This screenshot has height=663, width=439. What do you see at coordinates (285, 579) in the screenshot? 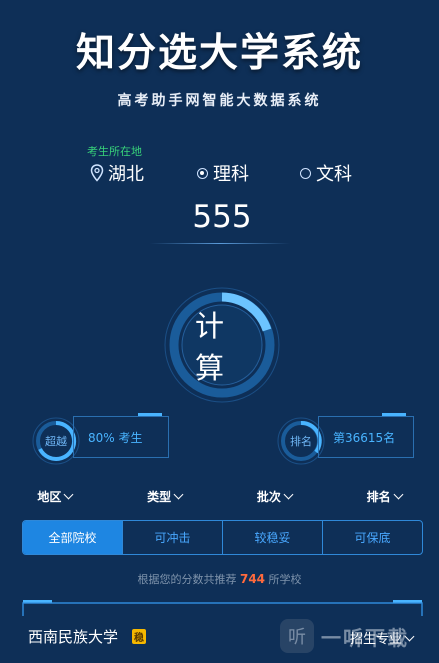
I see `summary-suffix: 所学校` at bounding box center [285, 579].